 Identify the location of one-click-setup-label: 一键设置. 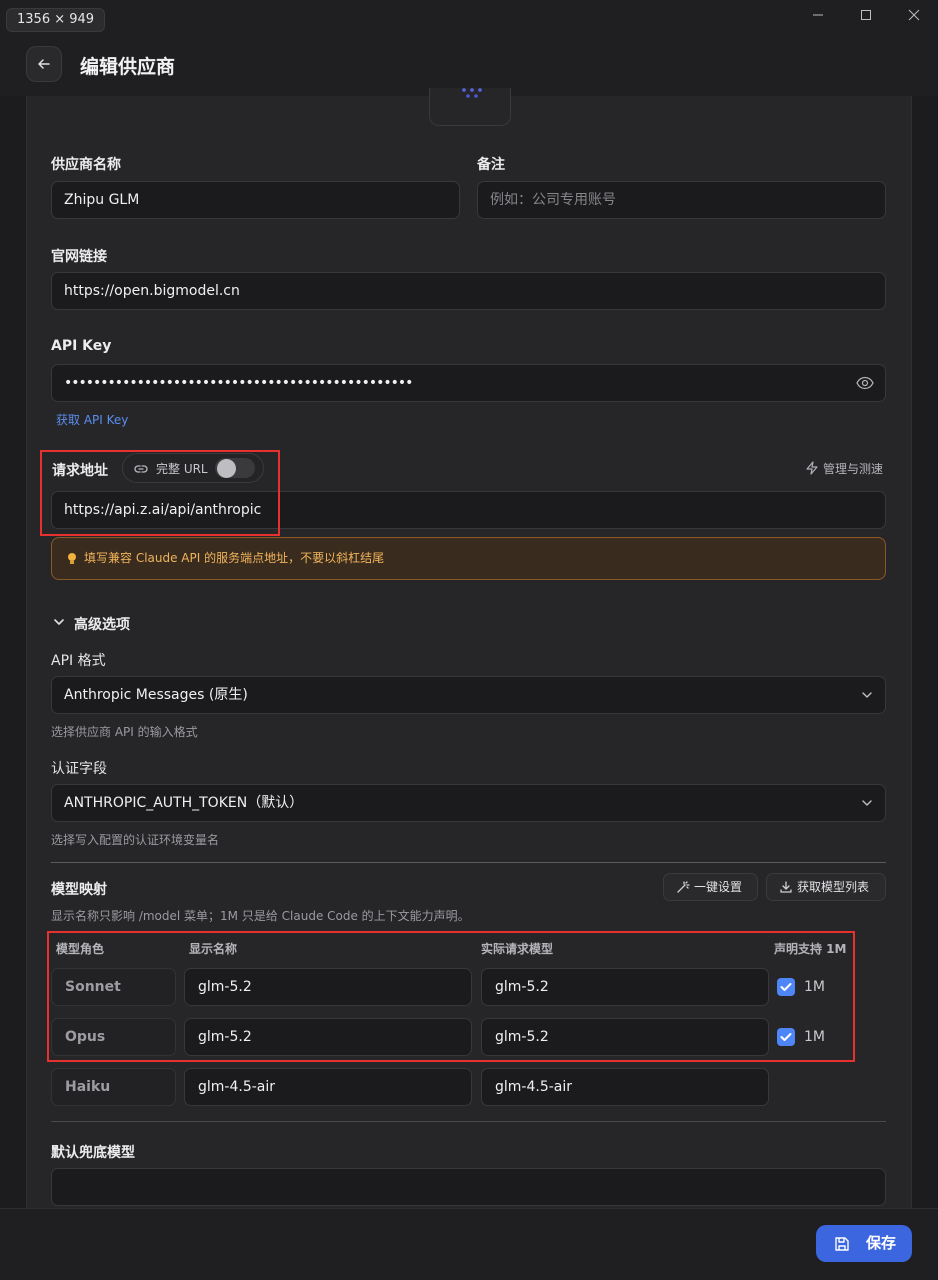
(718, 887).